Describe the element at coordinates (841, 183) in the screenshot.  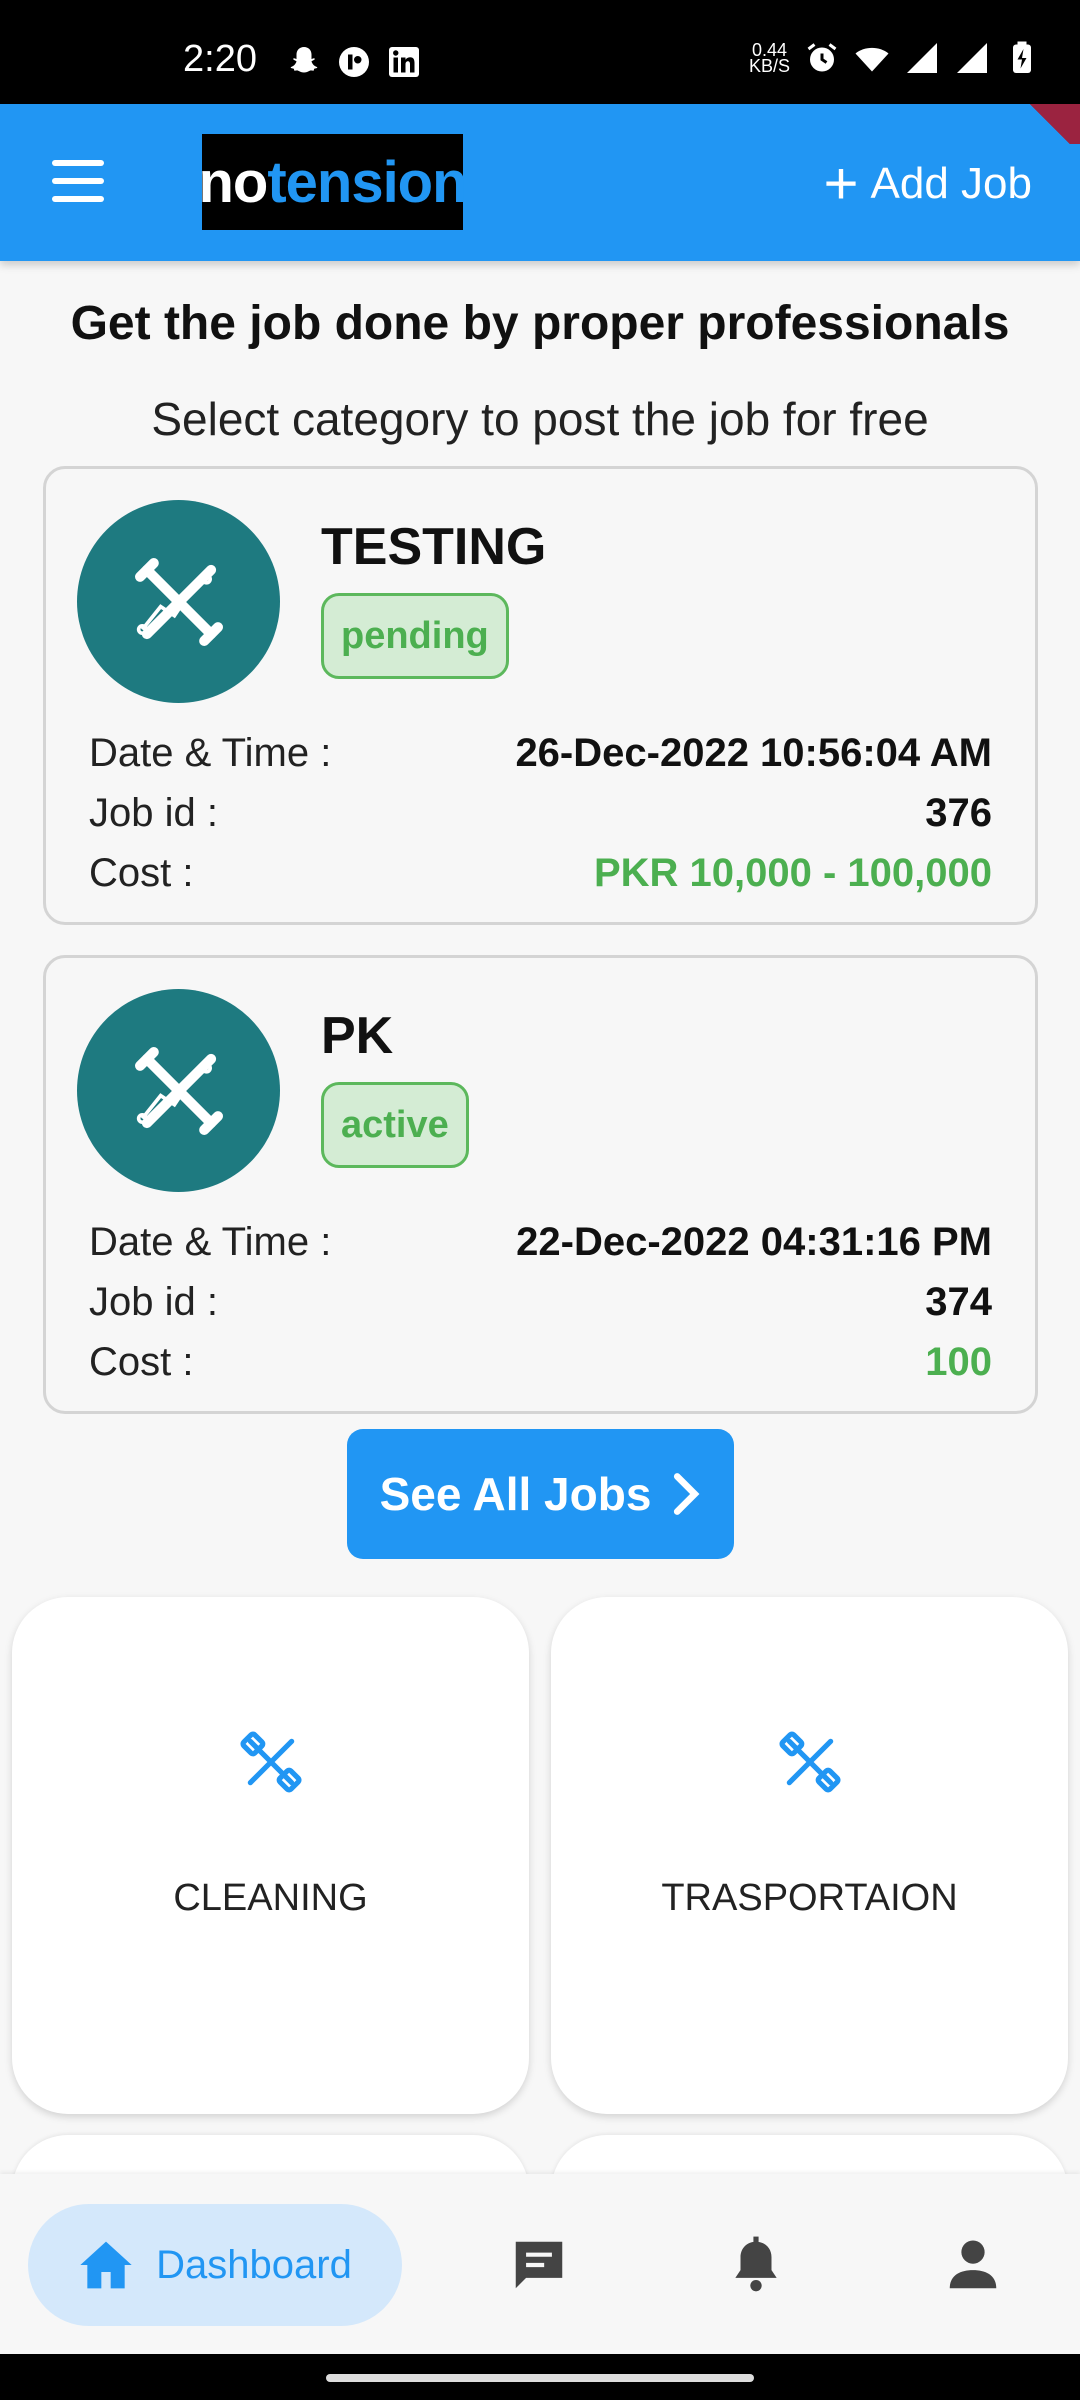
I see `plus-icon: +` at that location.